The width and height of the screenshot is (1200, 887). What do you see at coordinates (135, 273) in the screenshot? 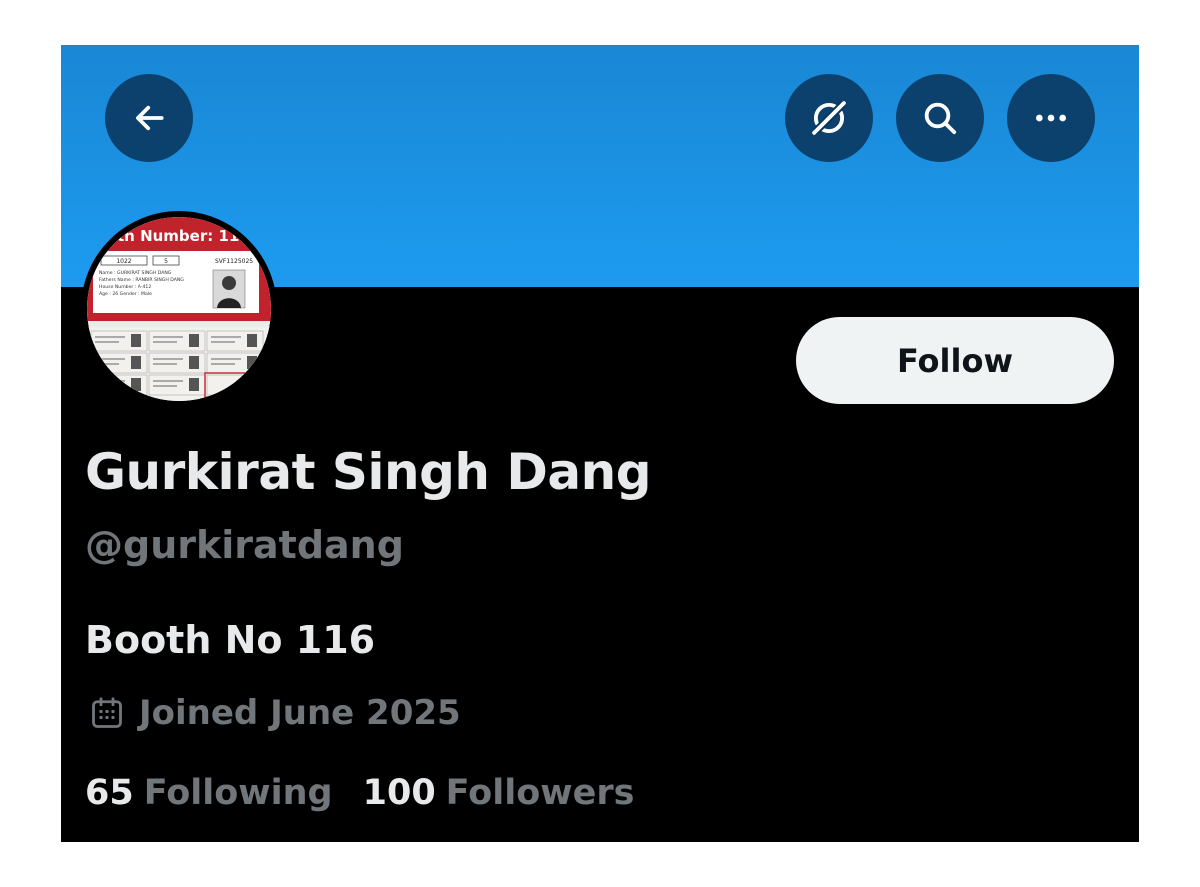
I see `slip-line-1: Name : GURKIRAT SINGH DANG` at bounding box center [135, 273].